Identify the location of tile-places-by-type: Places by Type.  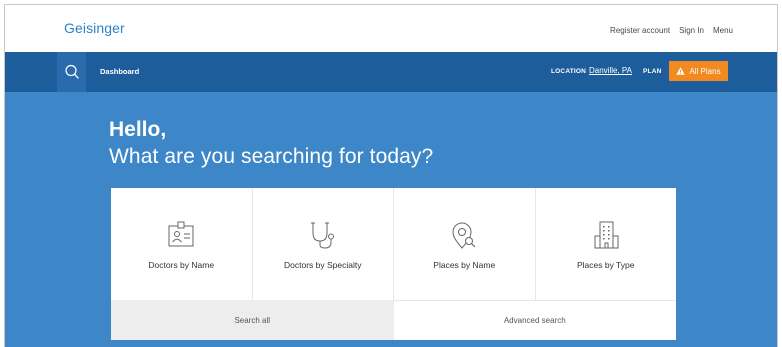
(606, 244).